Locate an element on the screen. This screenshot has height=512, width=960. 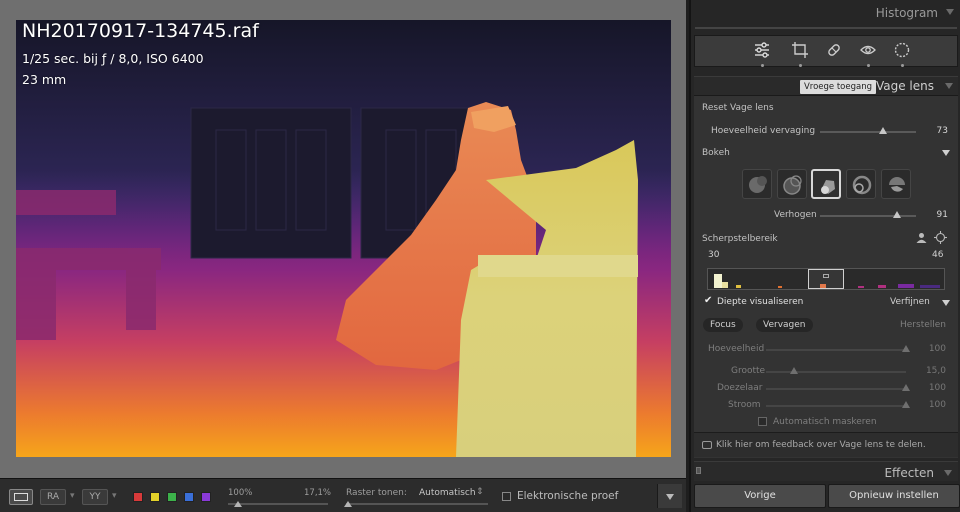
photo-focal-length: 23 mm is located at coordinates (44, 79).